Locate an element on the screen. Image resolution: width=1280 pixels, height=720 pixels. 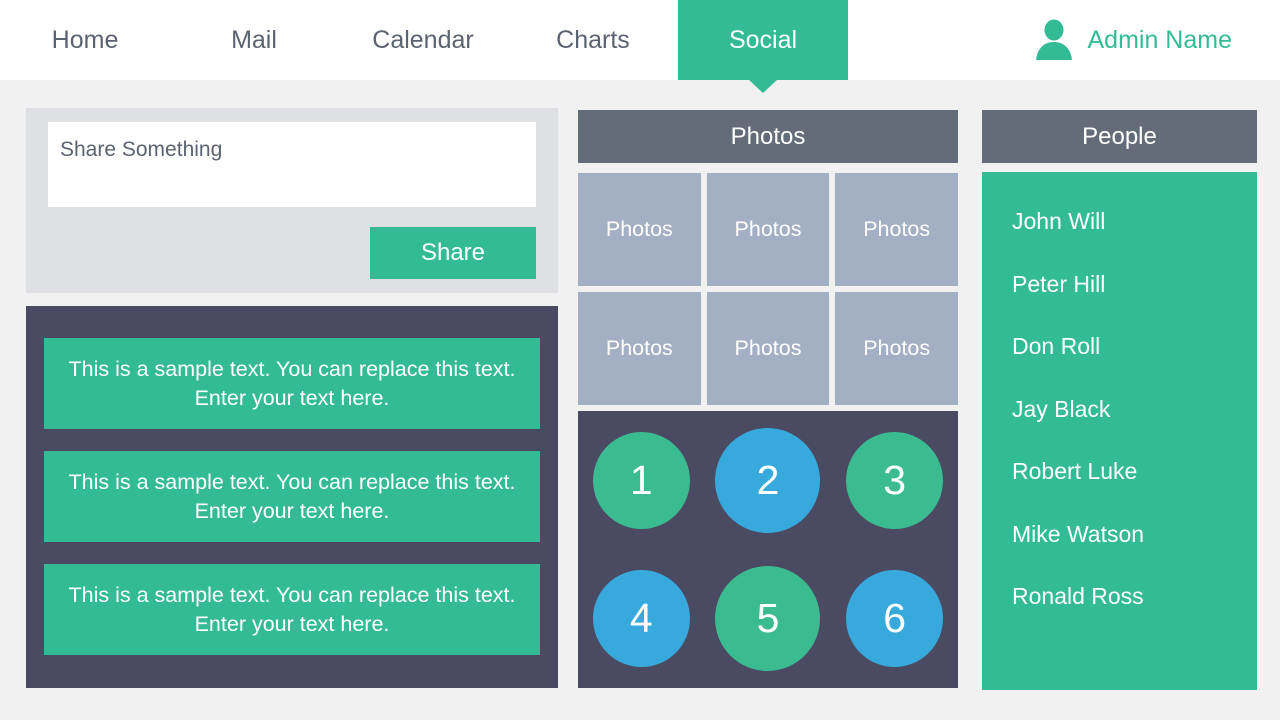
numbered-circles-panel: 1 2 3 4 5 6 is located at coordinates (768, 549).